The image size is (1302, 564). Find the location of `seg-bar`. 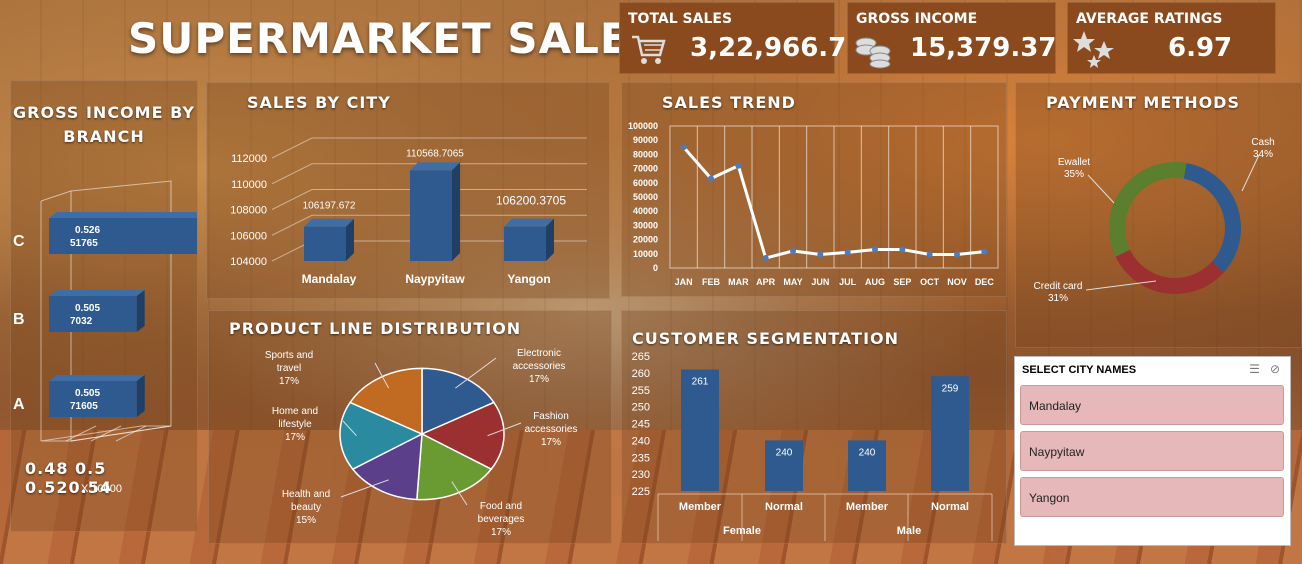

seg-bar is located at coordinates (700, 430).